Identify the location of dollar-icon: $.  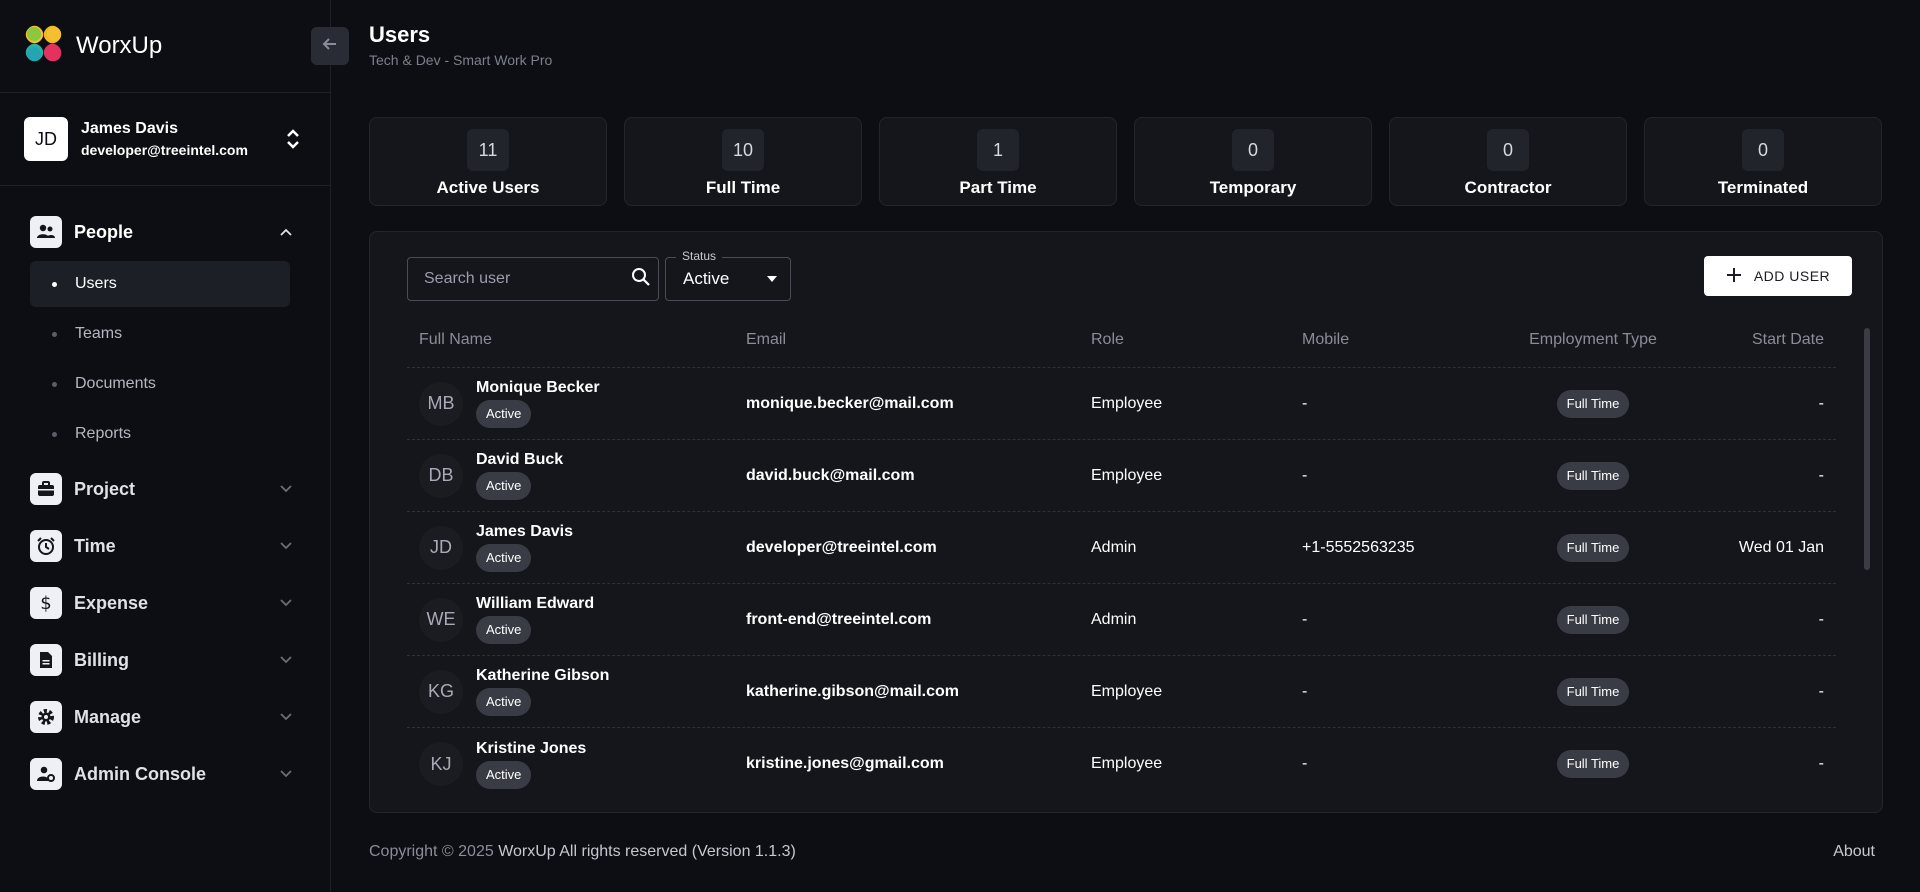
(46, 603).